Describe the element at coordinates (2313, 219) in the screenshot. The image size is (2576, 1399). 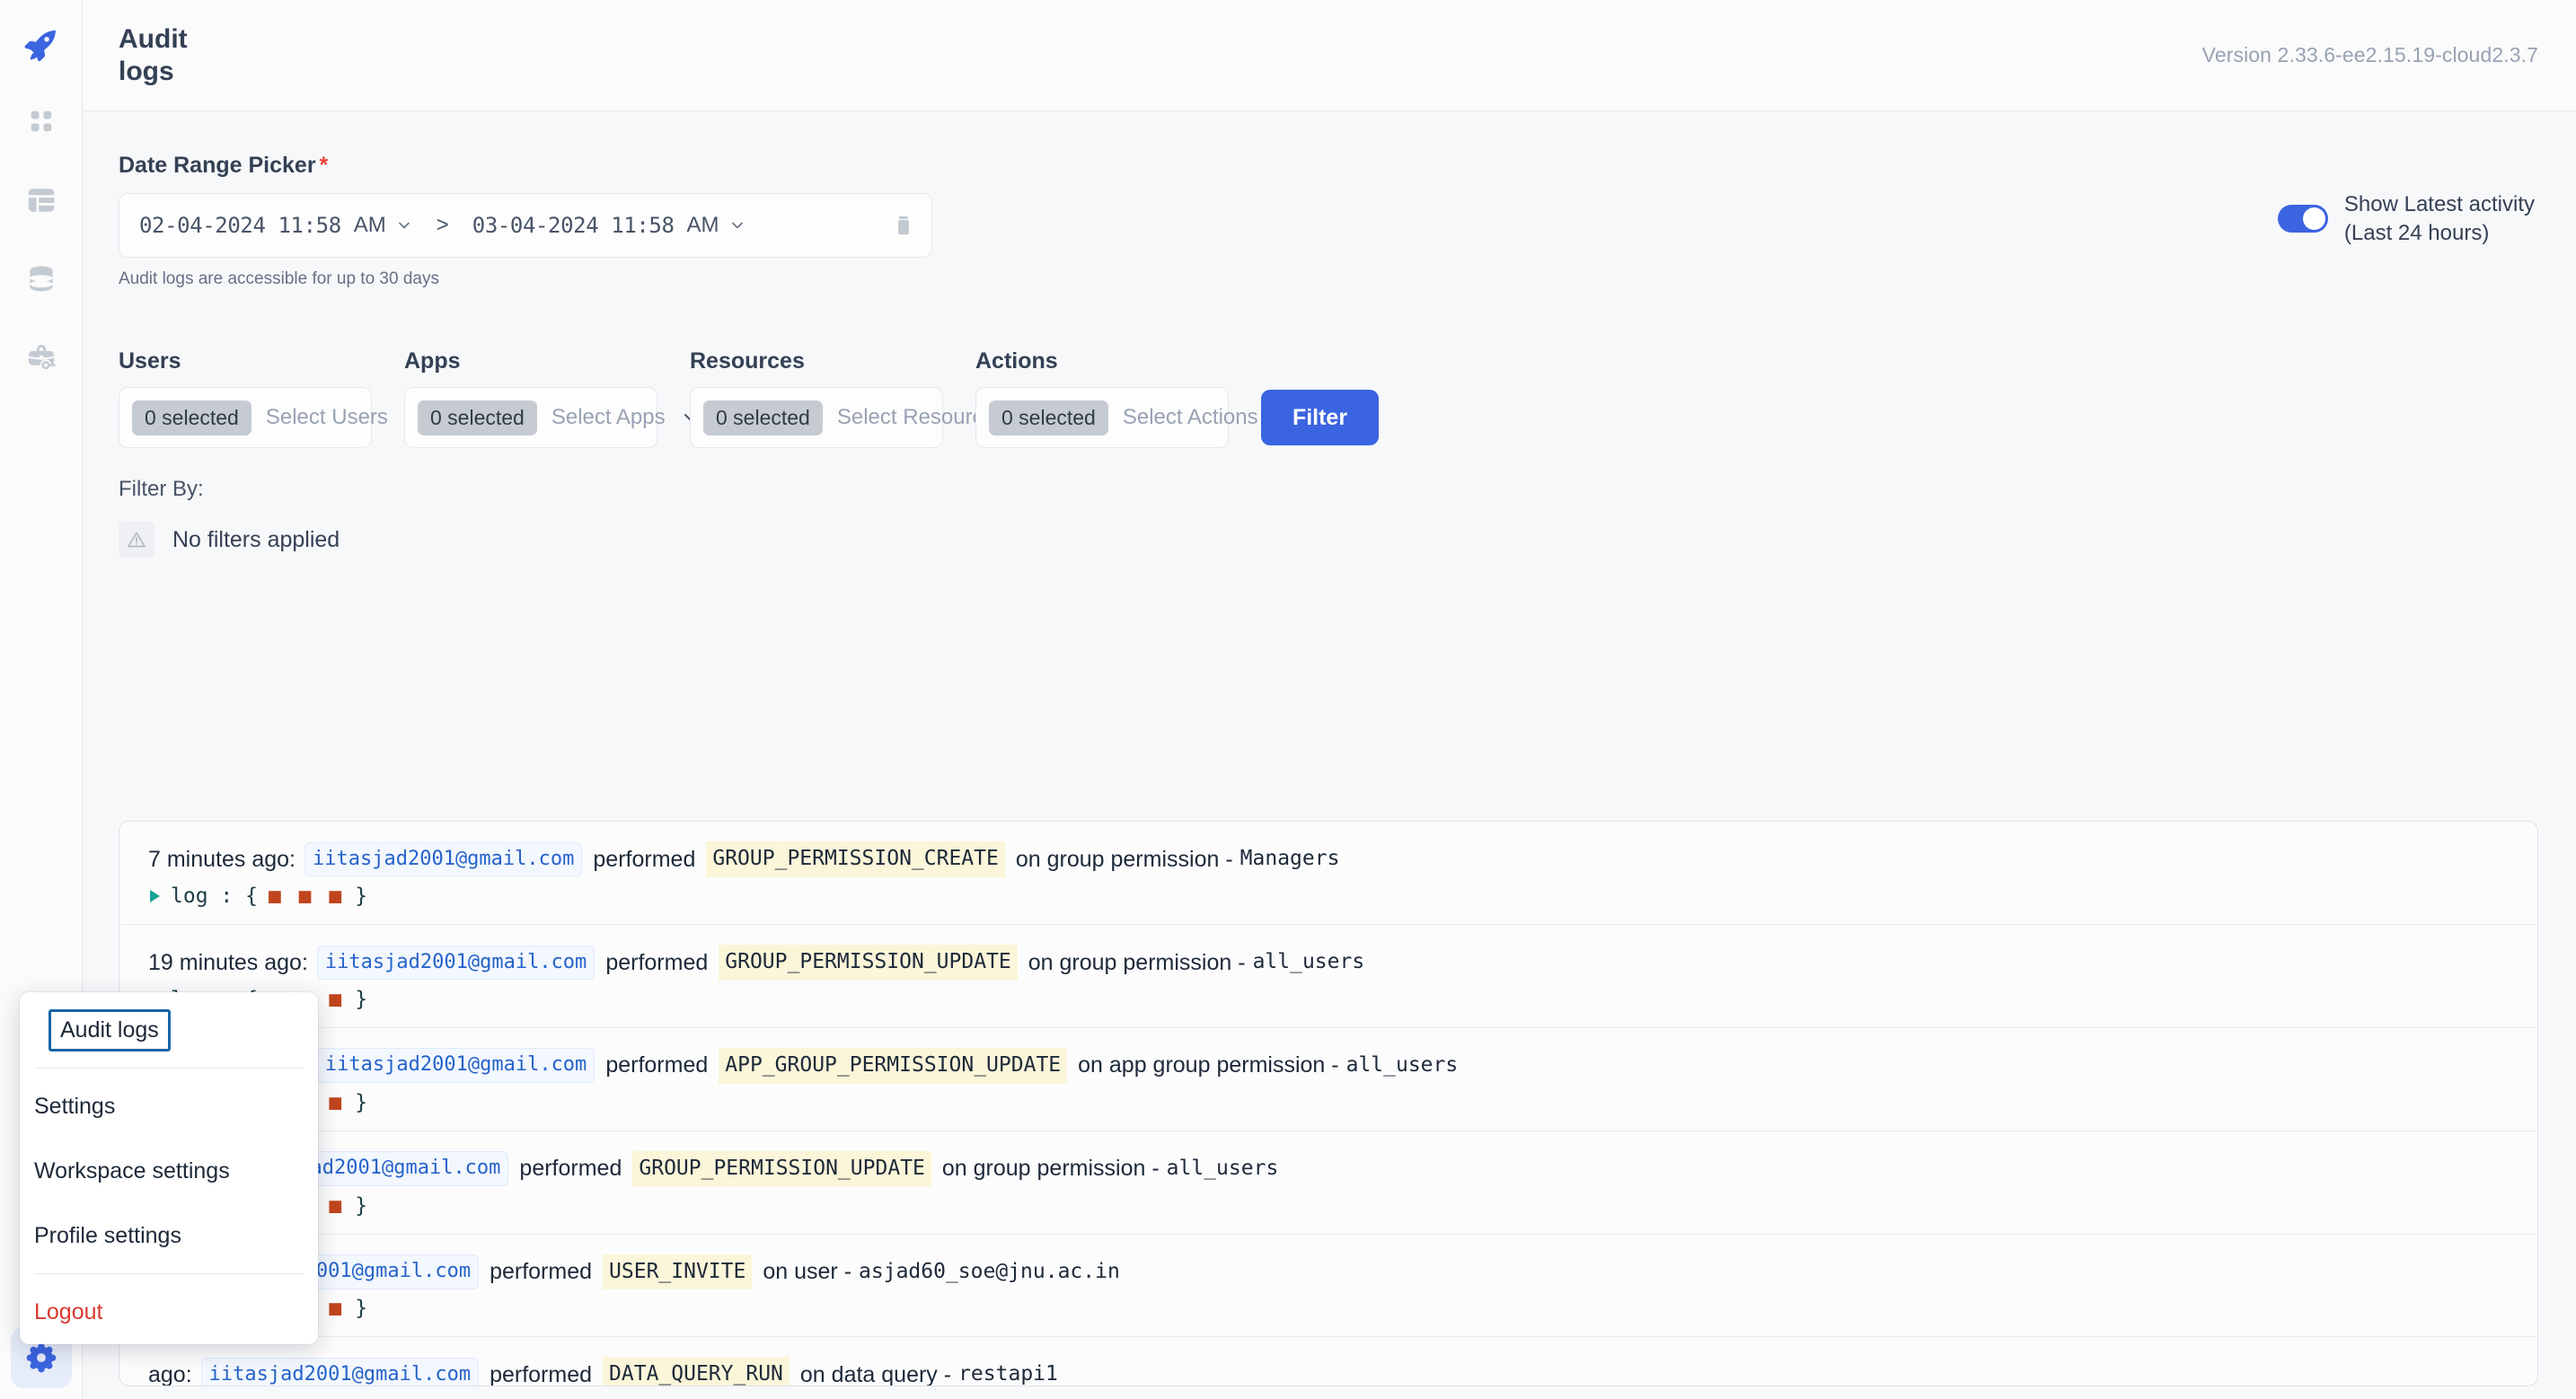
I see `toggle-knob` at that location.